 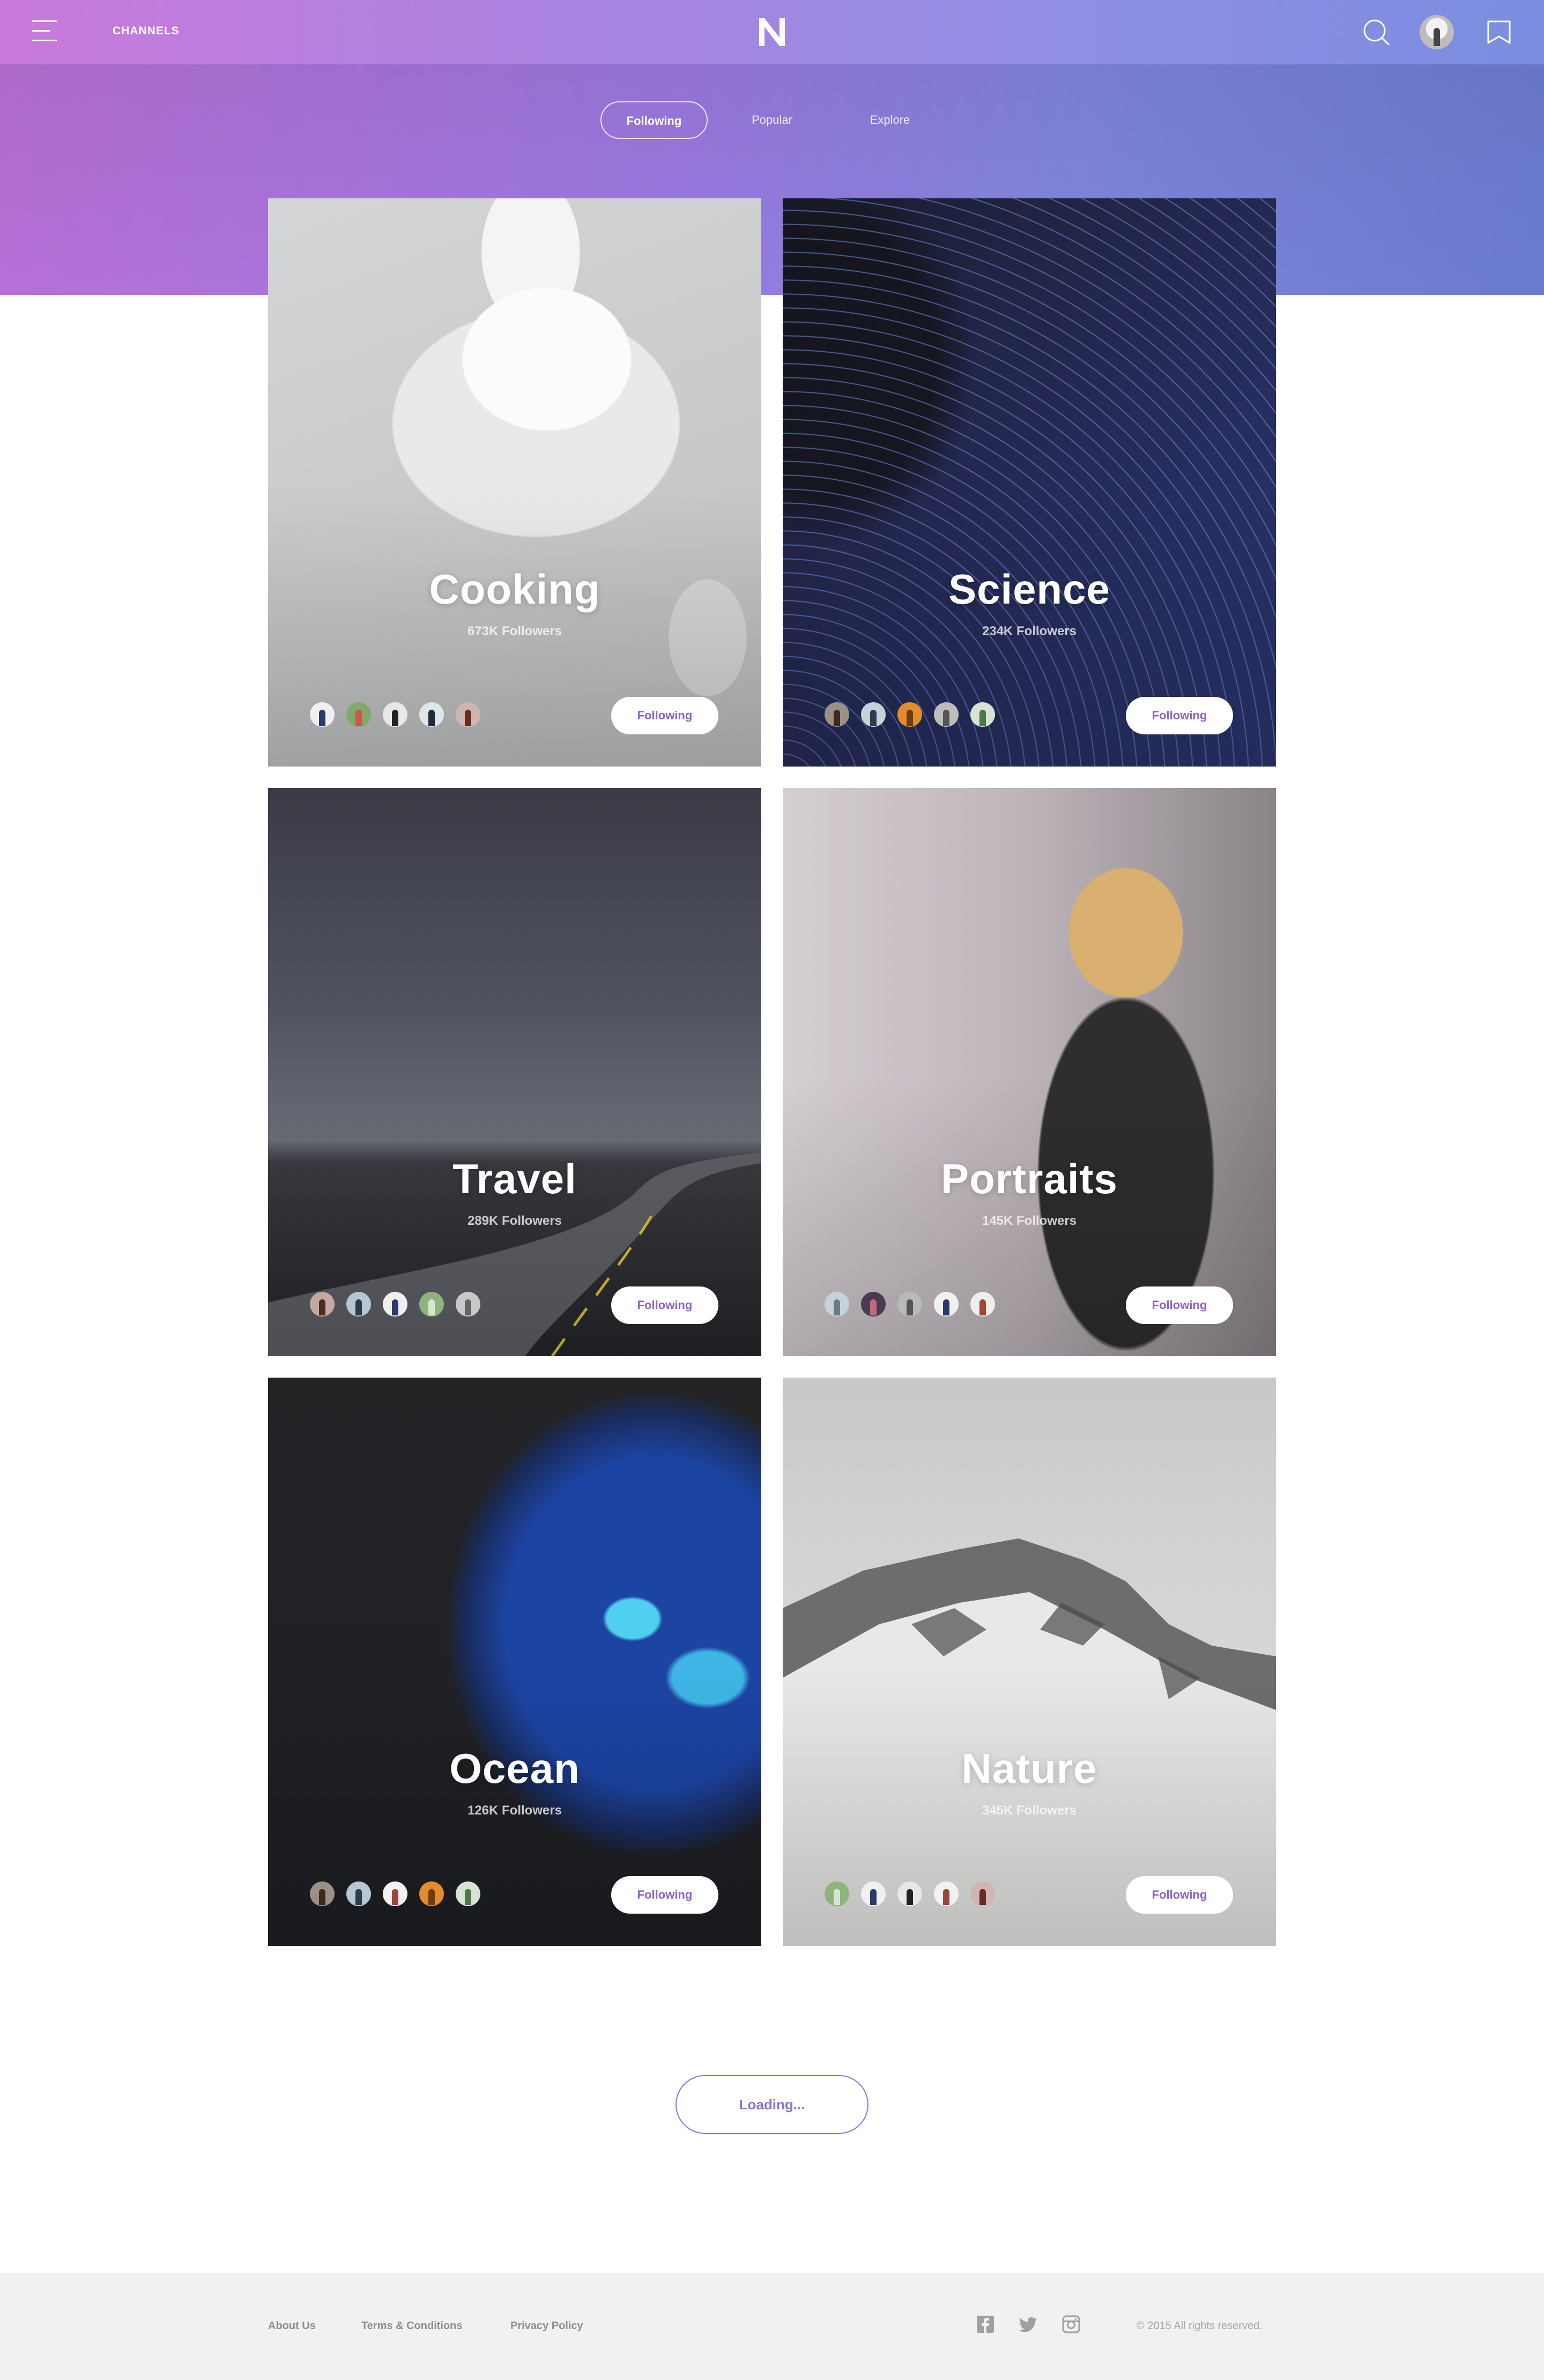 I want to click on footer-link-about: About Us, so click(x=292, y=2326).